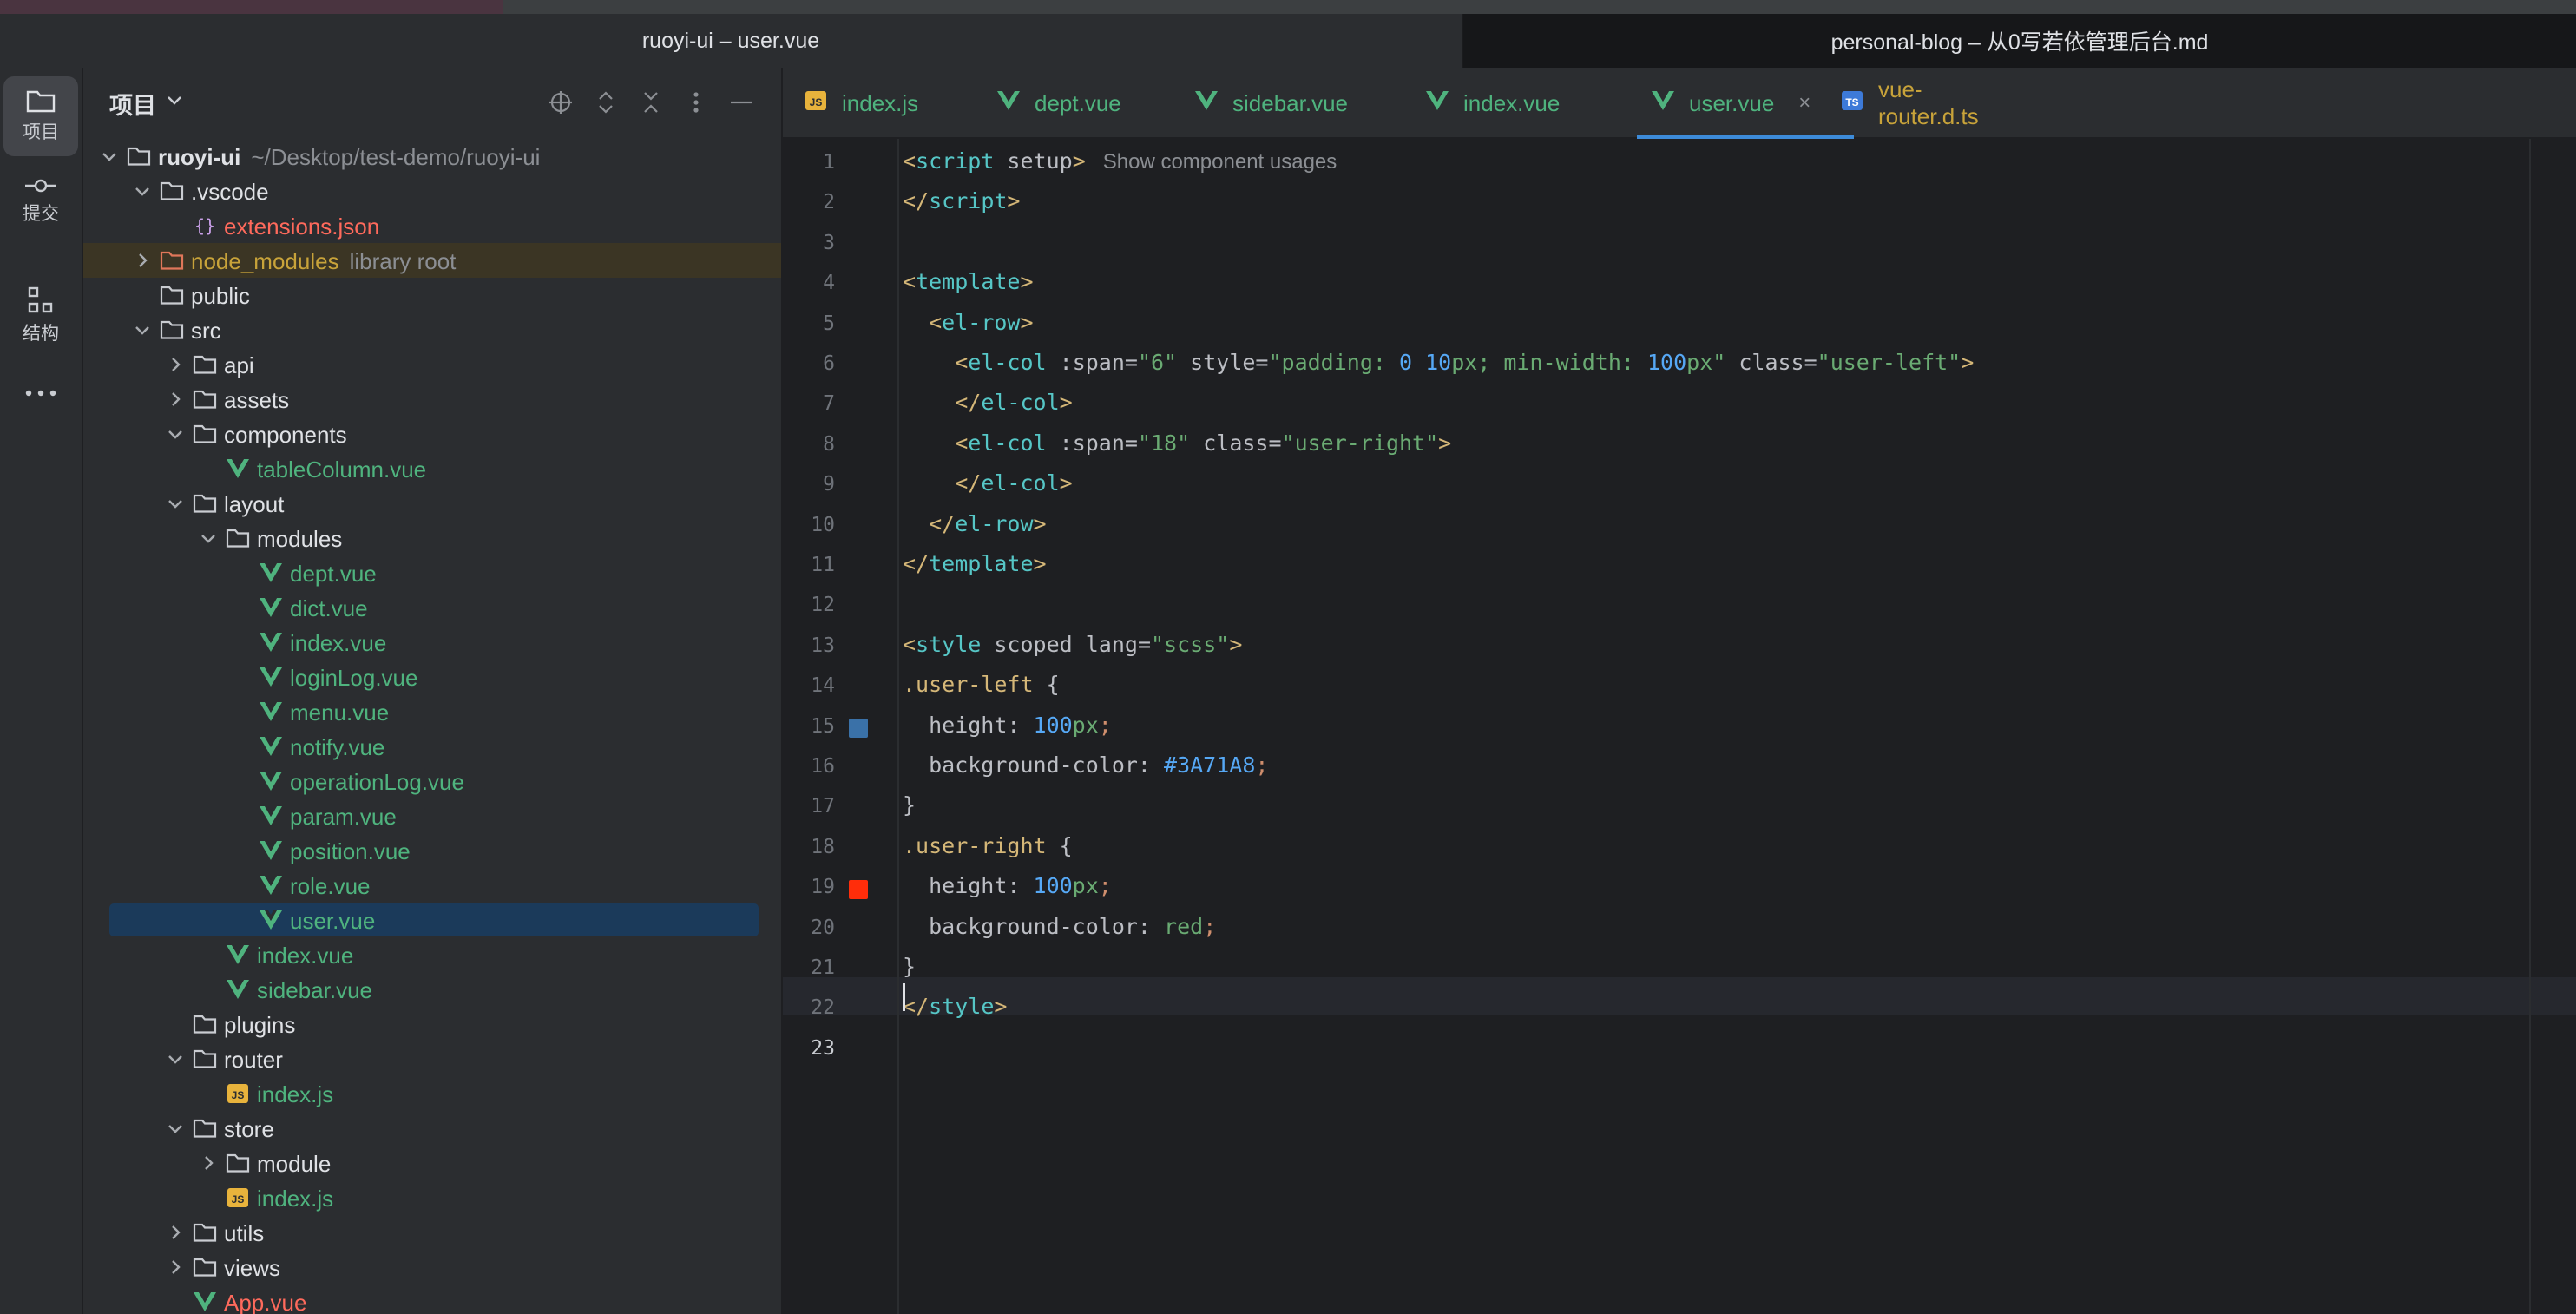 The height and width of the screenshot is (1314, 2576). I want to click on tree-folder: .vscode, so click(432, 191).